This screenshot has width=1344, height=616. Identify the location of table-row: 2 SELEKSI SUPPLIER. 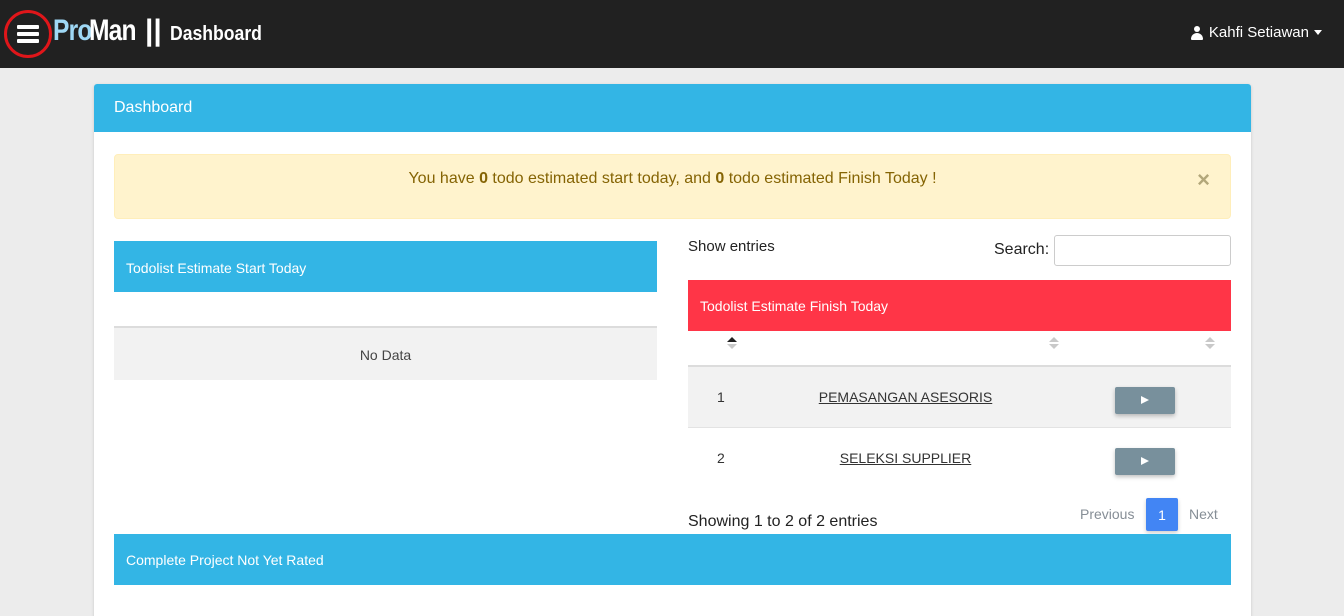
(959, 458).